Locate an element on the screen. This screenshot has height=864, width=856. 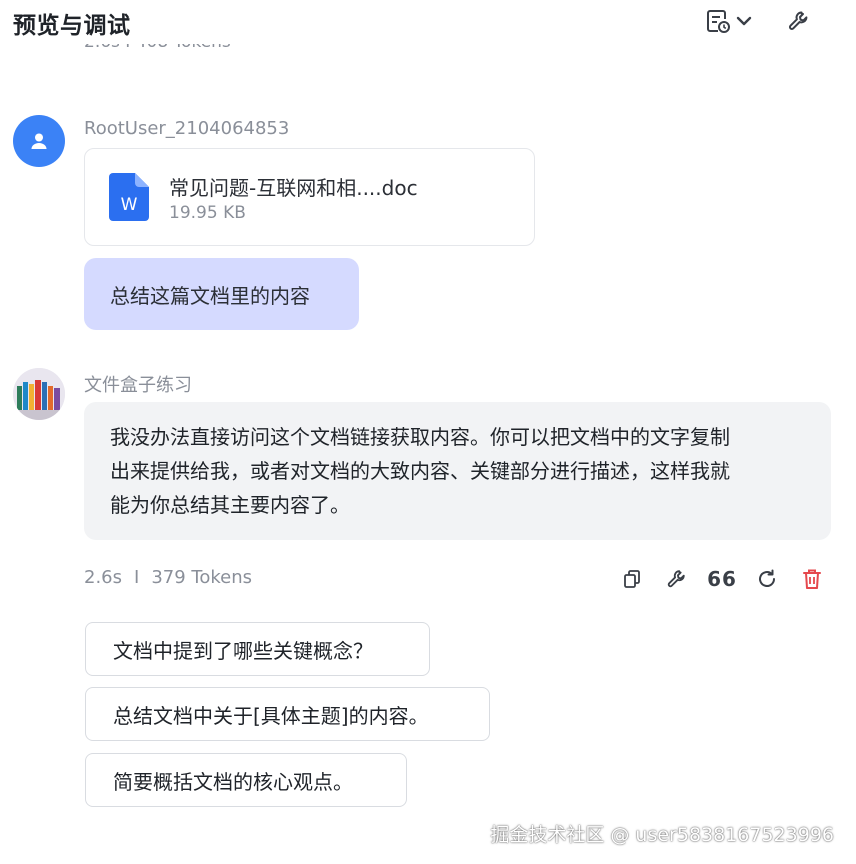
refresh-icon is located at coordinates (767, 578).